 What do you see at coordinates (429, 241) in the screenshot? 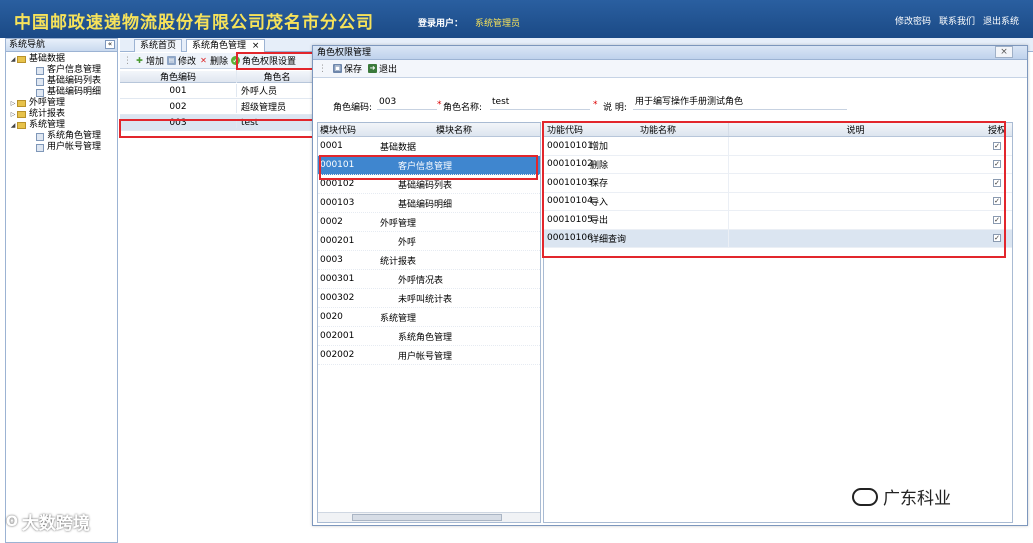
I see `module-row: 000201 外呼` at bounding box center [429, 241].